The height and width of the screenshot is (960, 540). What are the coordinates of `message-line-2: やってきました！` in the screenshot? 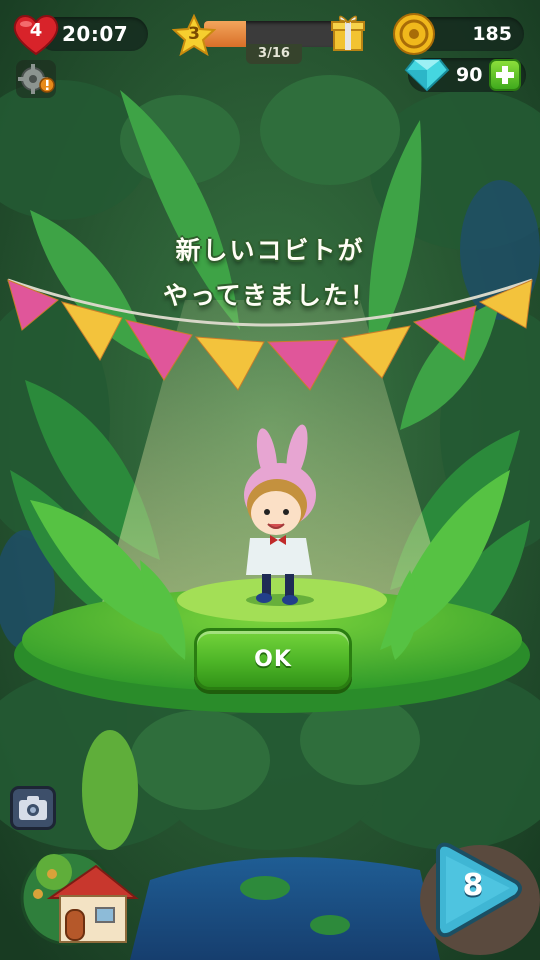 It's located at (269, 295).